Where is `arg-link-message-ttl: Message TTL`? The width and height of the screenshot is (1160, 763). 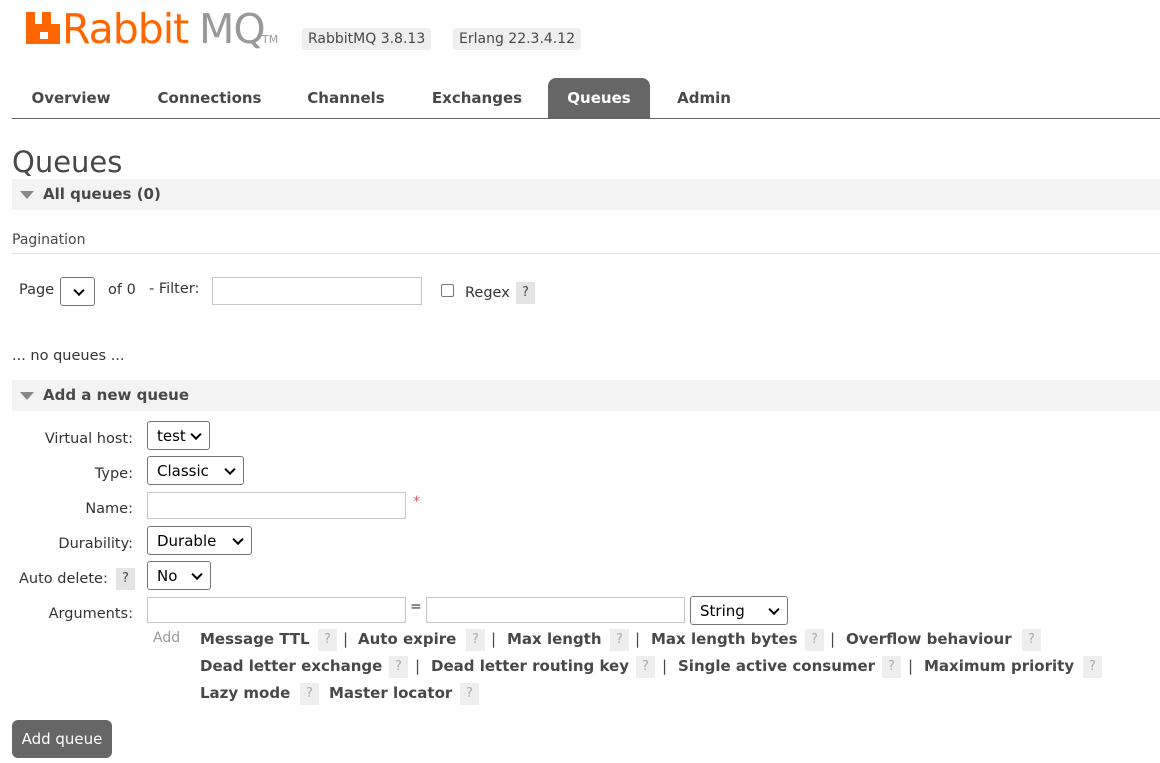 arg-link-message-ttl: Message TTL is located at coordinates (255, 639).